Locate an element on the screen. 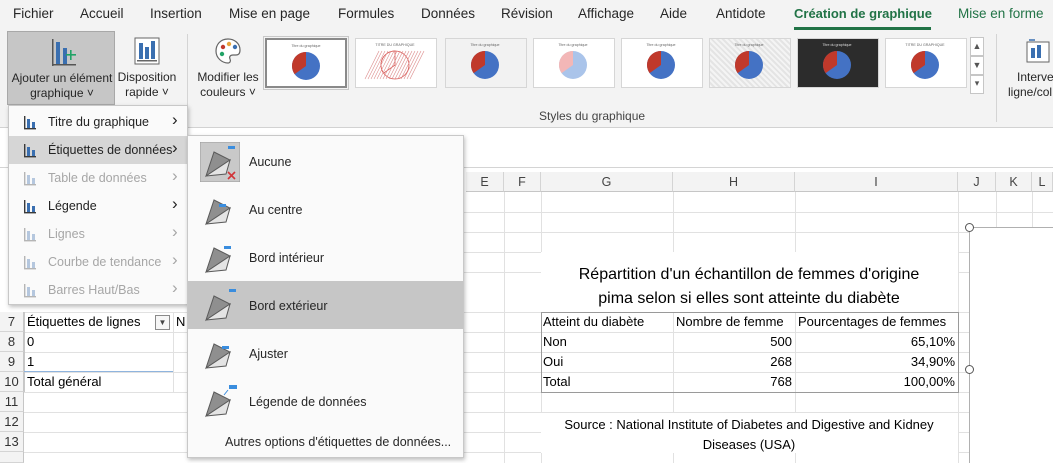 This screenshot has height=463, width=1053. row-header-10: 10 is located at coordinates (12, 382).